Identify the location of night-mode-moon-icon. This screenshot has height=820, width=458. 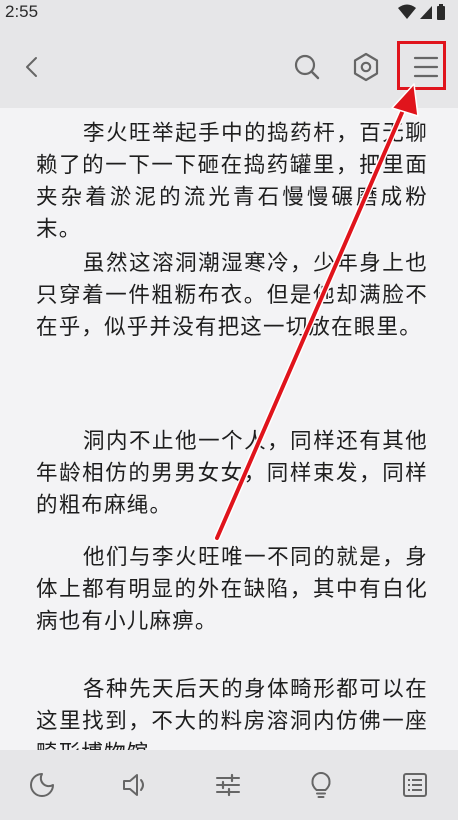
(42, 785).